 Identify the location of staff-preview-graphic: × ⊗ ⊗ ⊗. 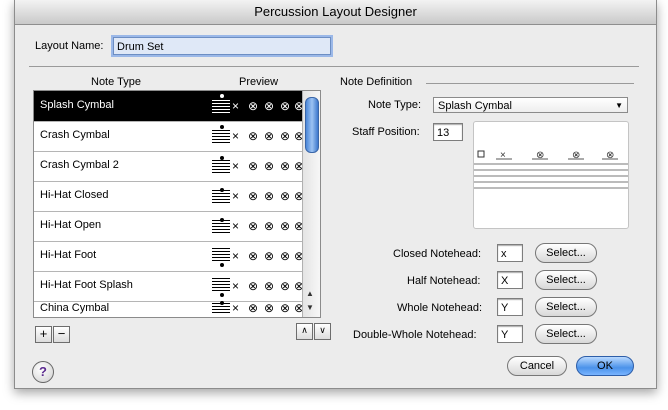
(551, 169).